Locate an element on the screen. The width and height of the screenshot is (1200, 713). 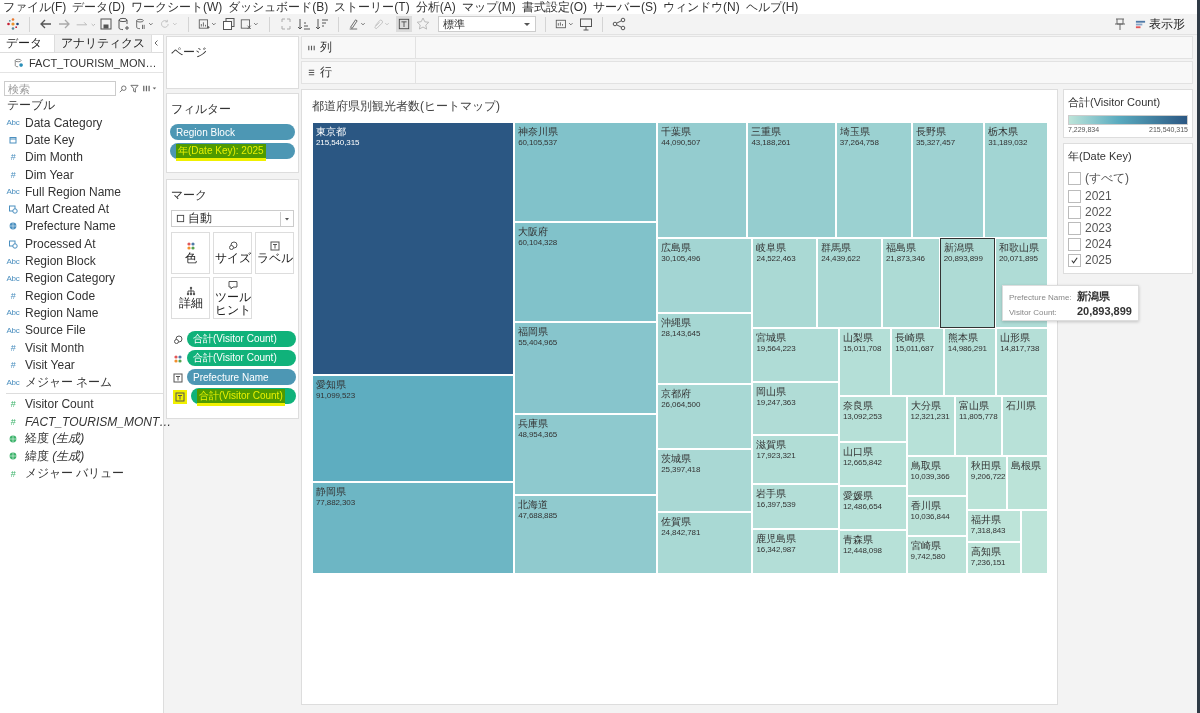
menu-item: 書式設定(O) is located at coordinates (554, 7).